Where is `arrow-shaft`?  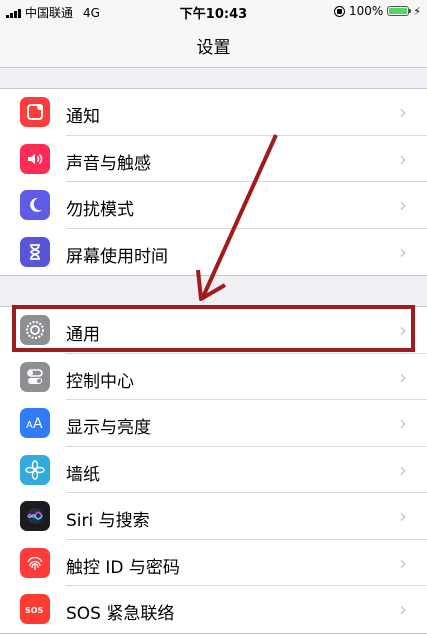
arrow-shaft is located at coordinates (239, 216).